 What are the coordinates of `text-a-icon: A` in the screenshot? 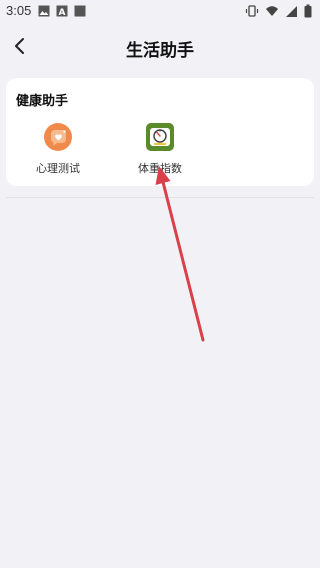 It's located at (62, 11).